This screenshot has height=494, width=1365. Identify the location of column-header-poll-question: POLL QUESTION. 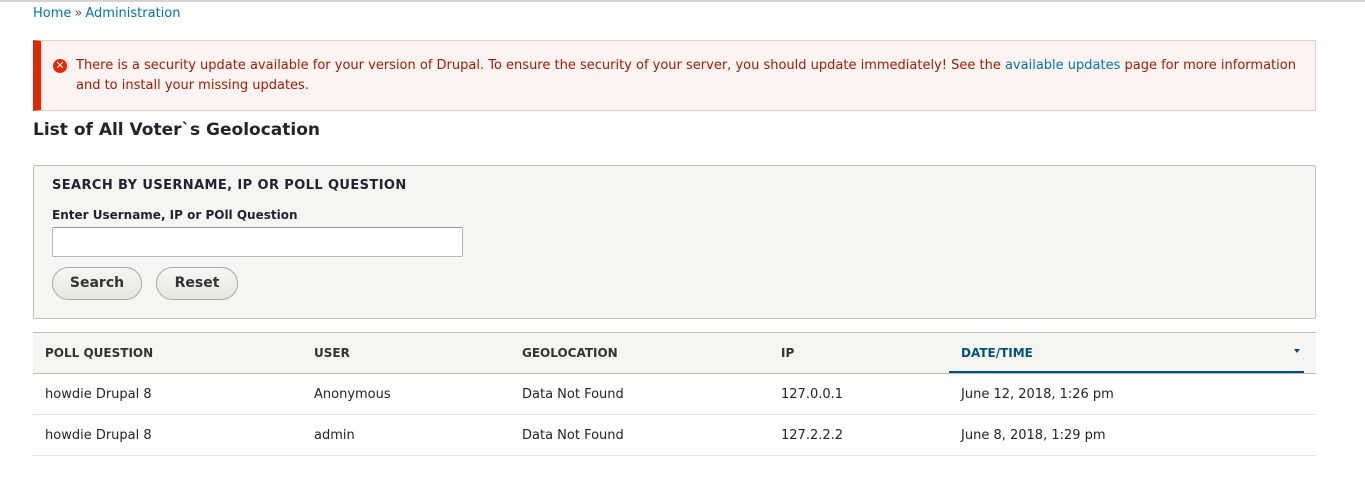
(167, 353).